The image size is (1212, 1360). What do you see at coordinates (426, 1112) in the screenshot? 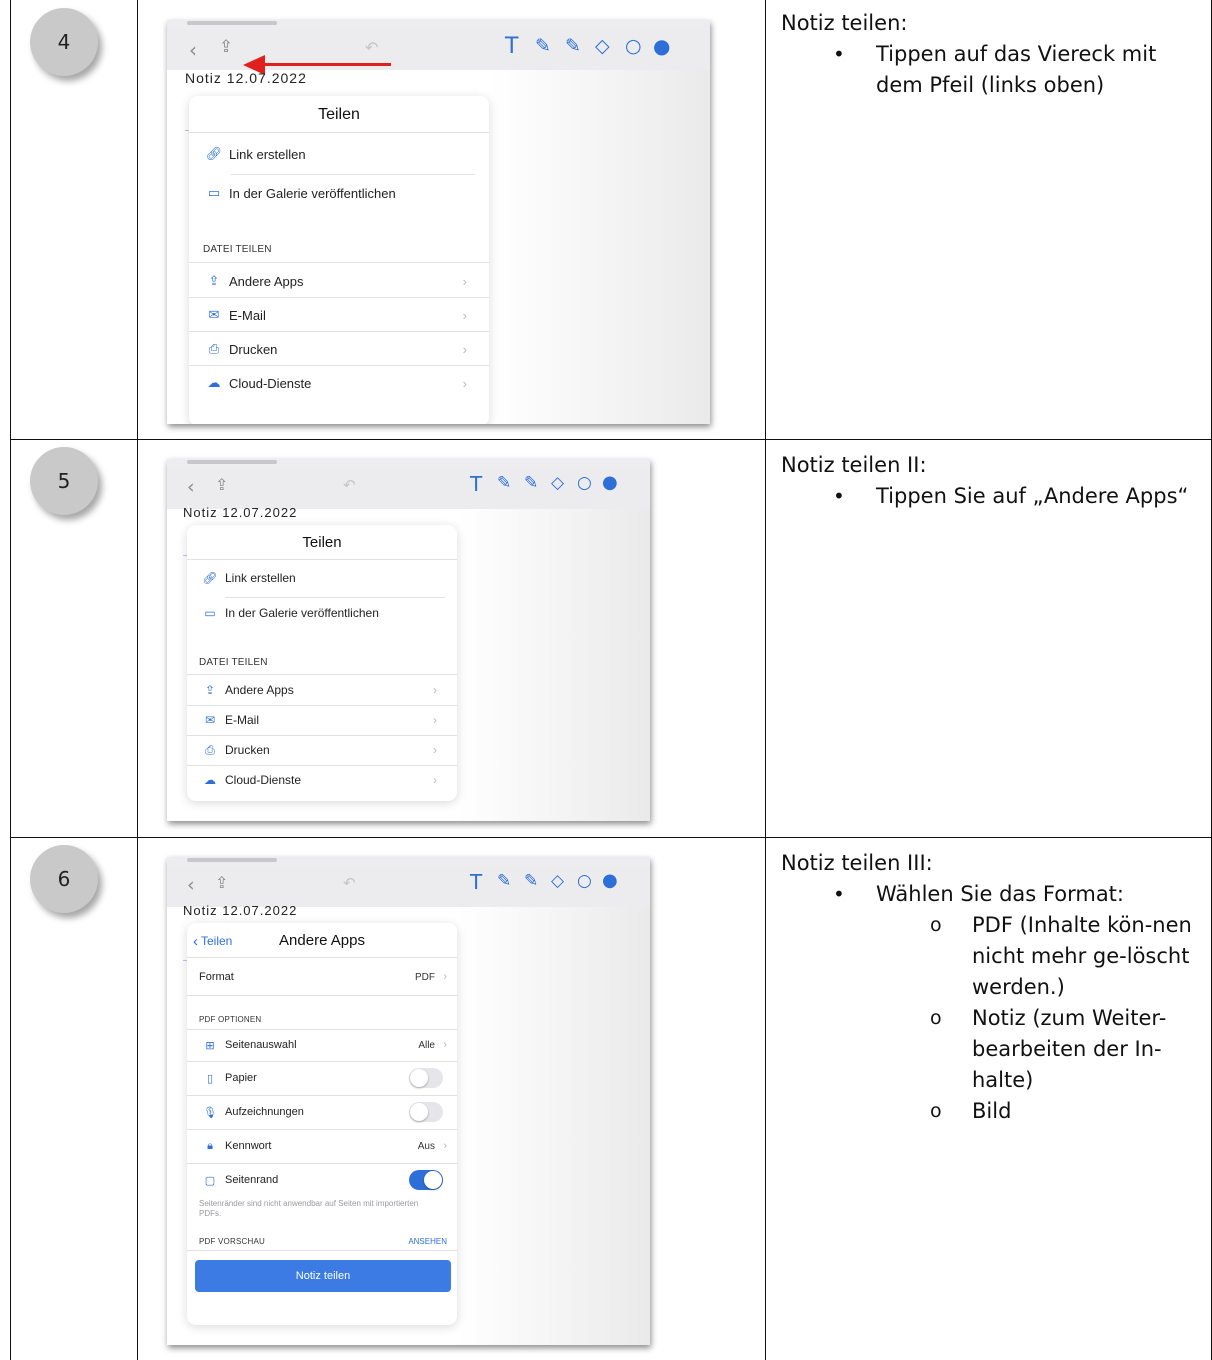
I see `recordings-toggle` at bounding box center [426, 1112].